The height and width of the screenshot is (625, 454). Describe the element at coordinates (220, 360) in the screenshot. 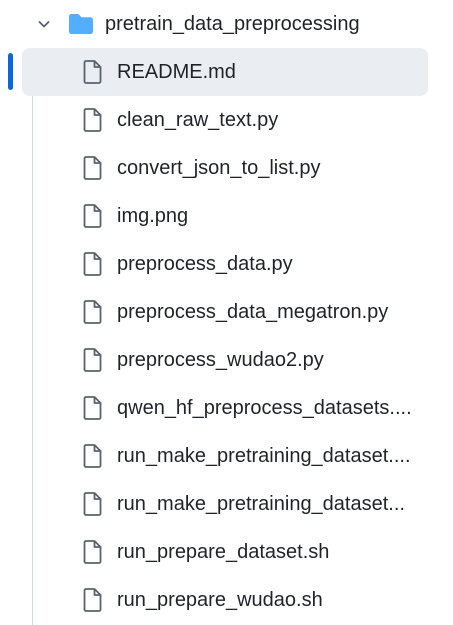

I see `file-name: preprocess_wudao2.py` at that location.